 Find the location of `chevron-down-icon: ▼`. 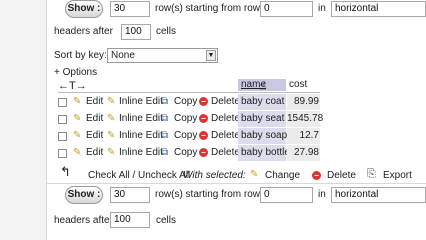

chevron-down-icon: ▼ is located at coordinates (211, 55).